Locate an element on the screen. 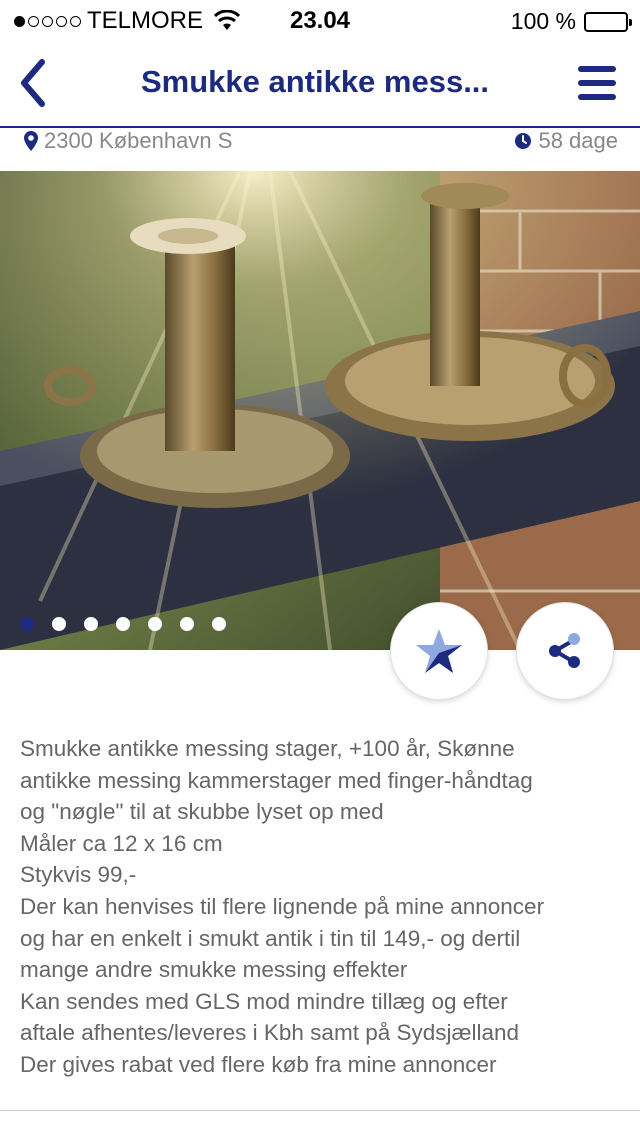 Image resolution: width=640 pixels, height=1136 pixels. status-bar: TELMORE 23.04 100 % is located at coordinates (320, 20).